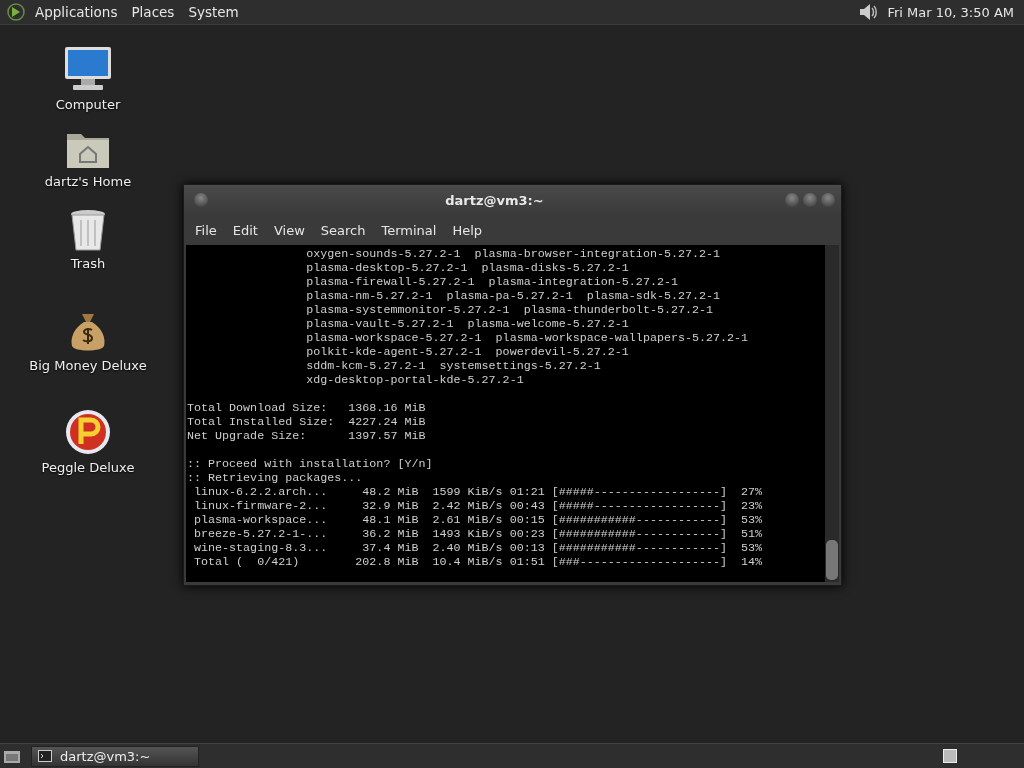 This screenshot has height=768, width=1024. Describe the element at coordinates (478, 548) in the screenshot. I see `terminal-line: wine-staging-8.3... 37.4 MiB 2.40 MiB/s 00:13 [###########------------] 53%` at that location.